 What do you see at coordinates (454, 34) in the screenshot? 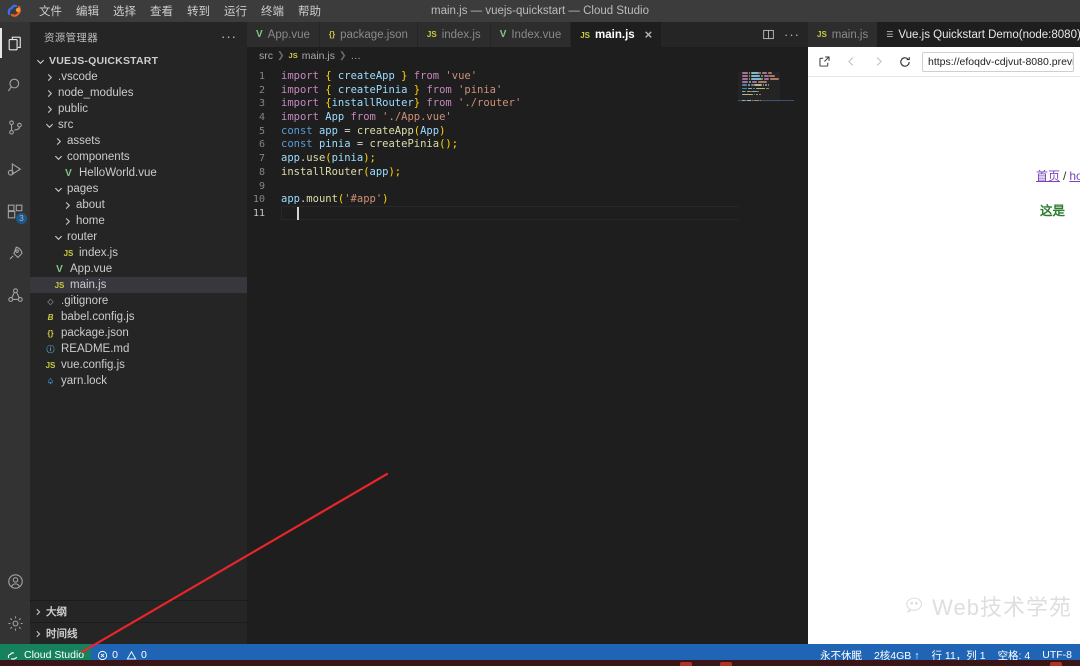
I see `editor-tab-index-js: JS index.js` at bounding box center [454, 34].